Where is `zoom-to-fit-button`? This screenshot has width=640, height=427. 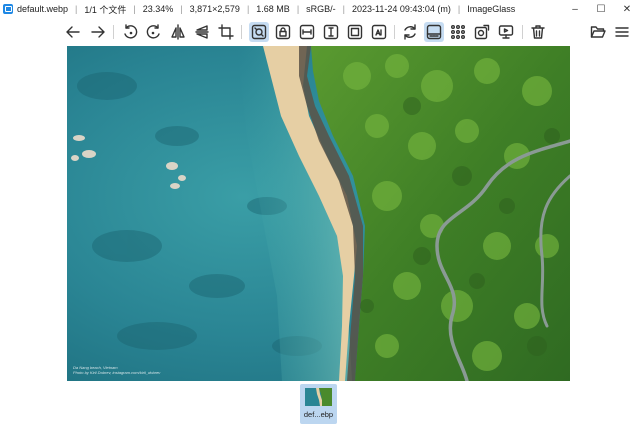
zoom-to-fit-button is located at coordinates (259, 32).